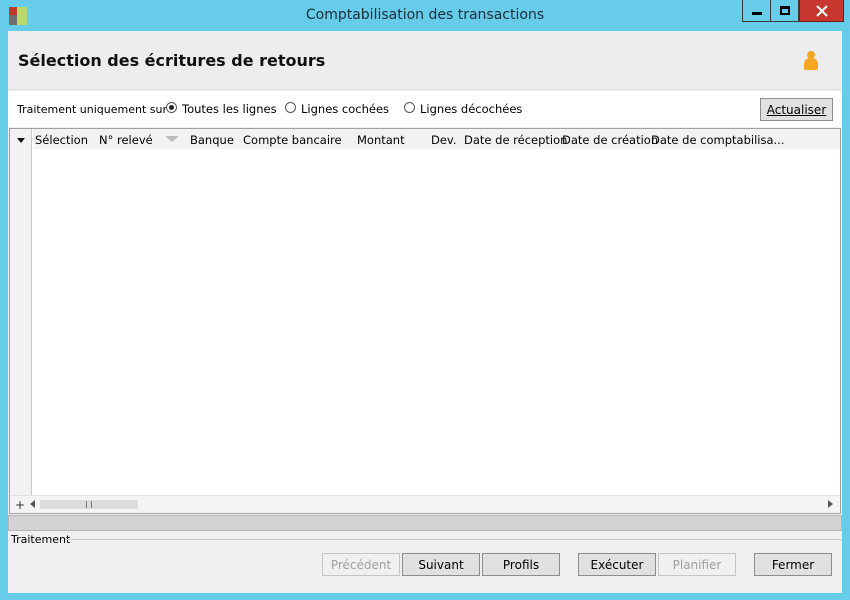 This screenshot has width=850, height=600. Describe the element at coordinates (471, 109) in the screenshot. I see `radio-label: Lignes décochées` at that location.